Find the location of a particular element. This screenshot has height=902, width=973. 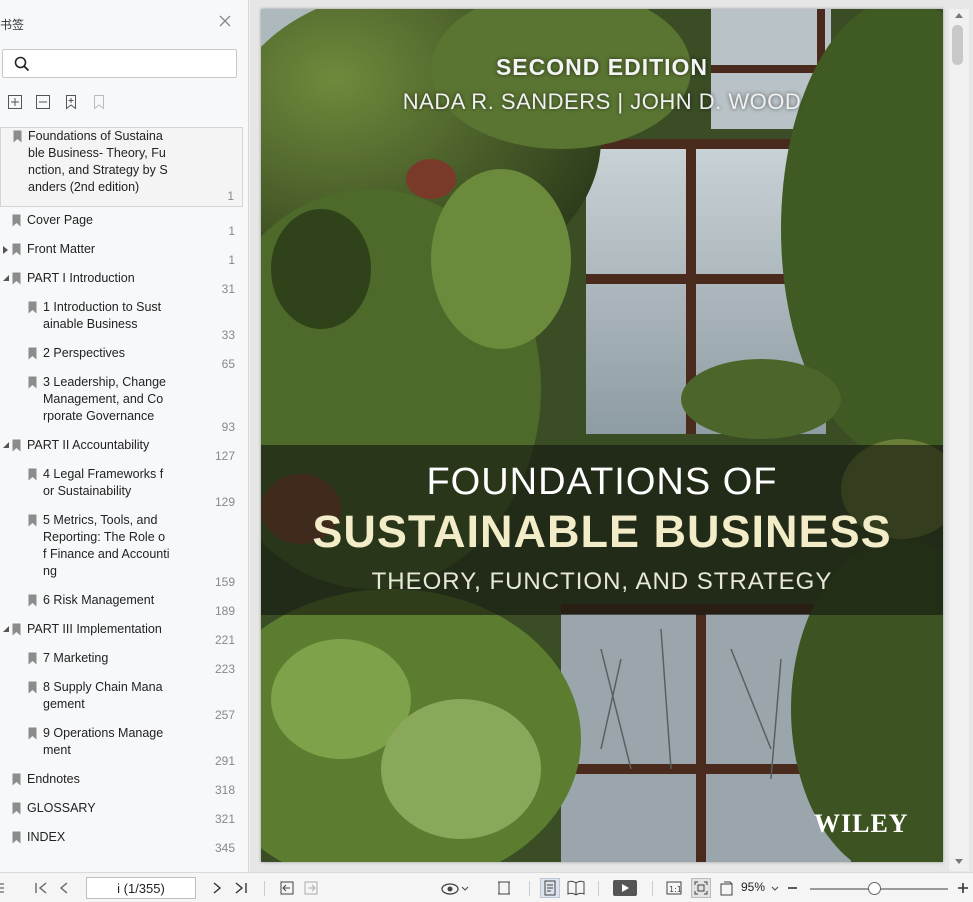

delete-bookmark-icon is located at coordinates (99, 102).